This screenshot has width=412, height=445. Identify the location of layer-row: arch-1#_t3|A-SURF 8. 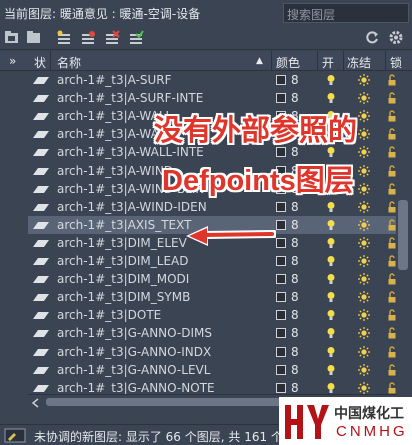
(212, 80).